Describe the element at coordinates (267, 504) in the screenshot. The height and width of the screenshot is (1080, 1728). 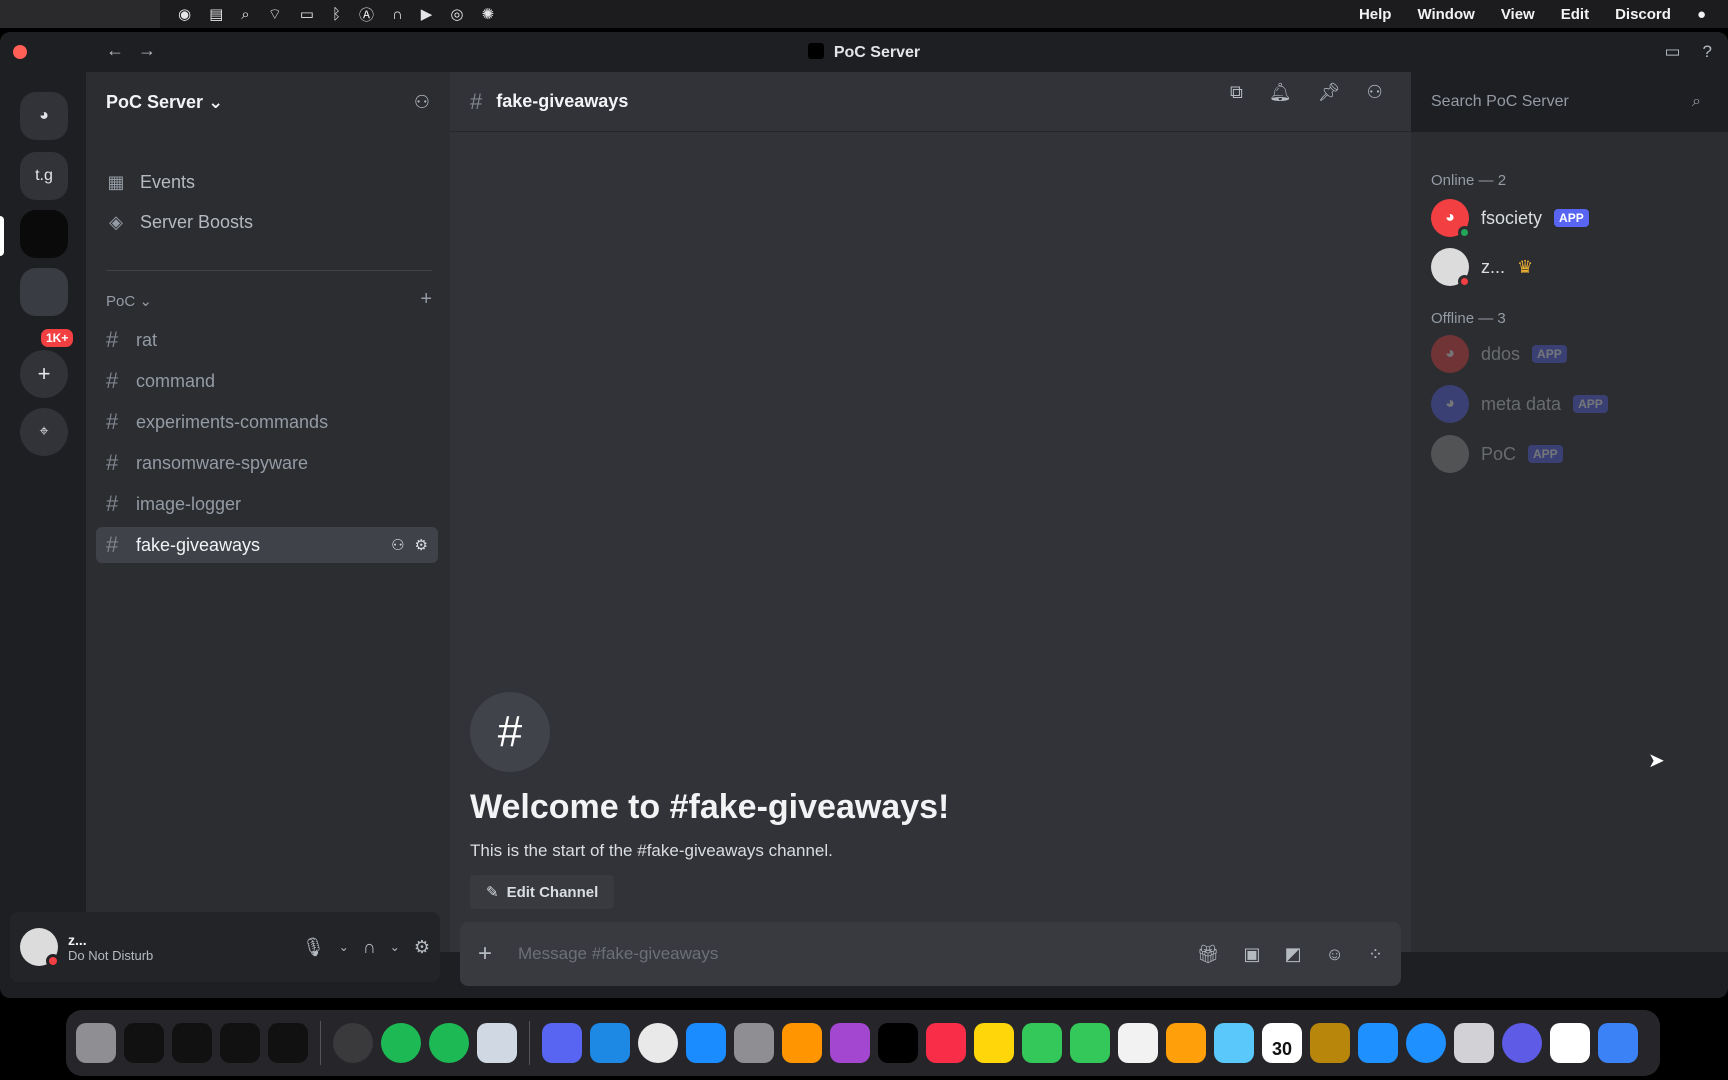
I see `channel-image-logger: # image-logger` at that location.